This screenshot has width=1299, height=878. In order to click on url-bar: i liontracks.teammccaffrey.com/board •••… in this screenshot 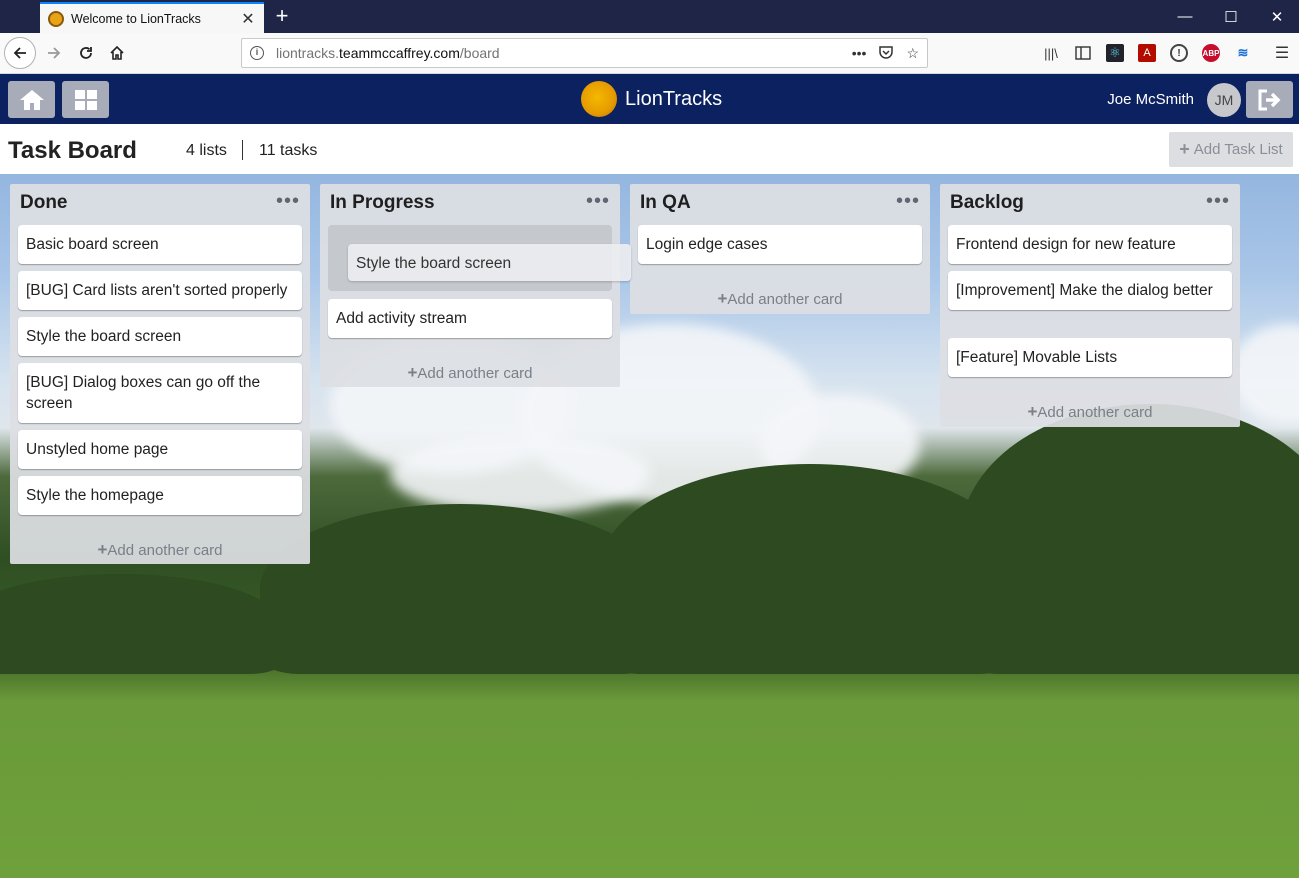, I will do `click(584, 53)`.